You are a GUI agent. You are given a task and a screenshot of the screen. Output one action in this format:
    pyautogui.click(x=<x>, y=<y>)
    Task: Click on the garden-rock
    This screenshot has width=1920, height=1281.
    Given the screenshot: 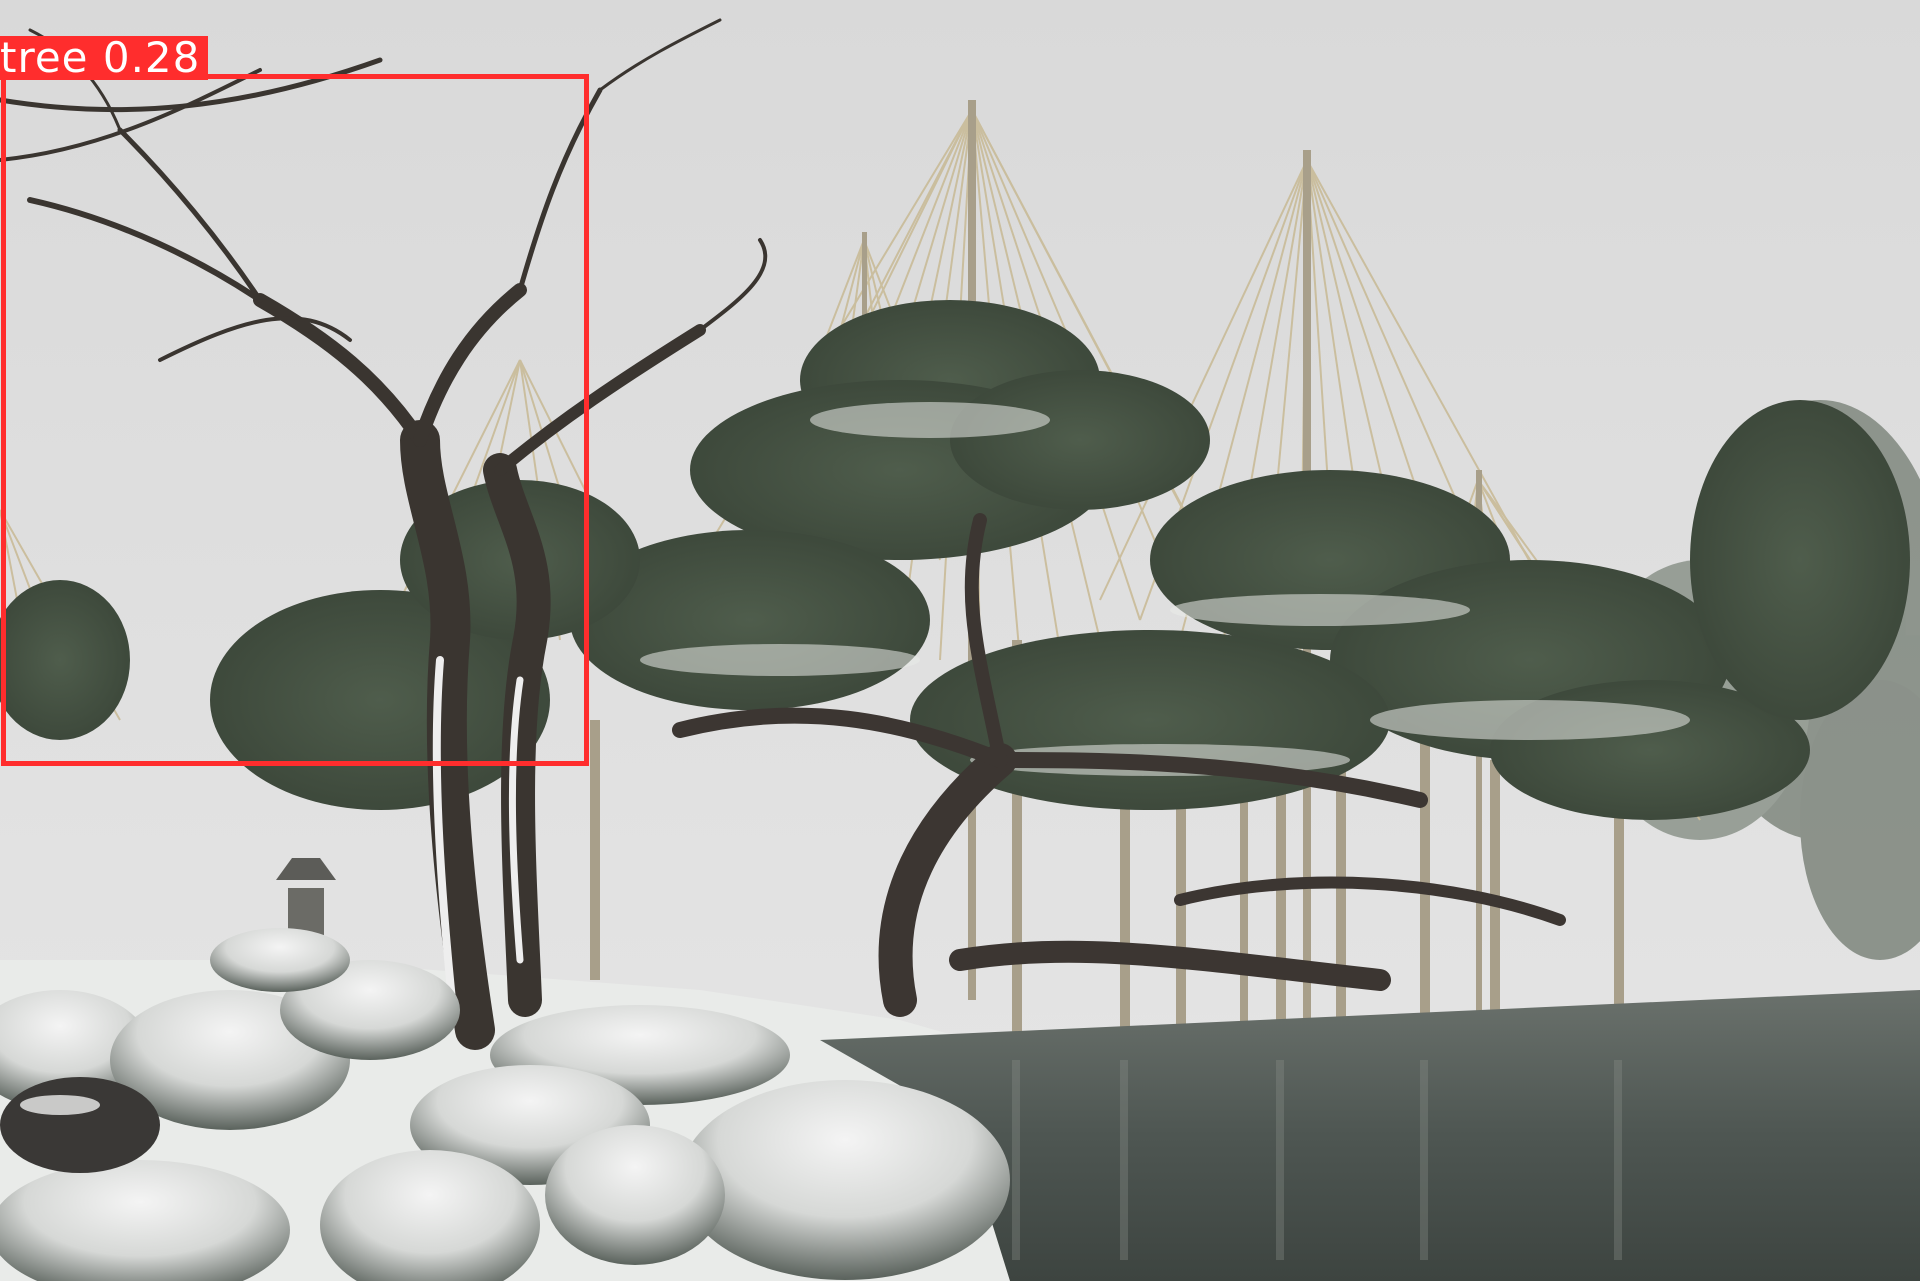 What is the action you would take?
    pyautogui.click(x=80, y=1125)
    